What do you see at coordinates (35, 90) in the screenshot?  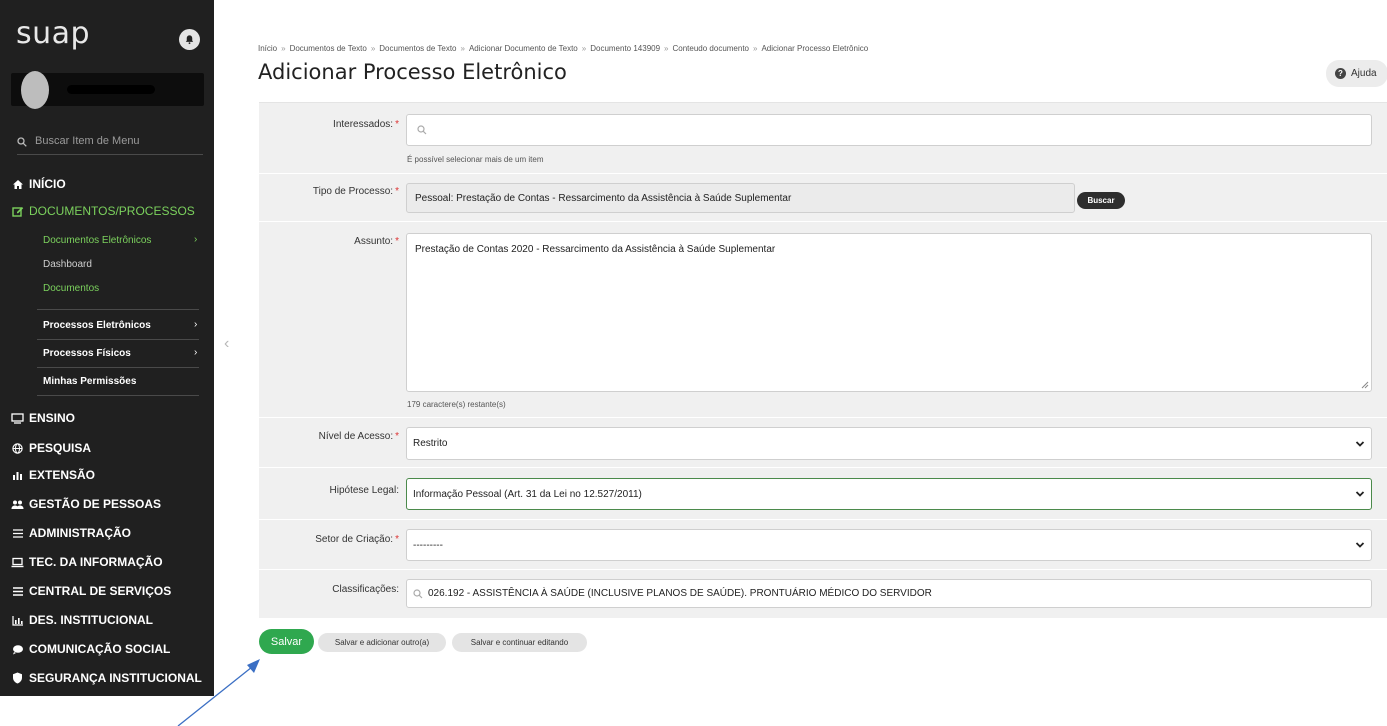 I see `avatar` at bounding box center [35, 90].